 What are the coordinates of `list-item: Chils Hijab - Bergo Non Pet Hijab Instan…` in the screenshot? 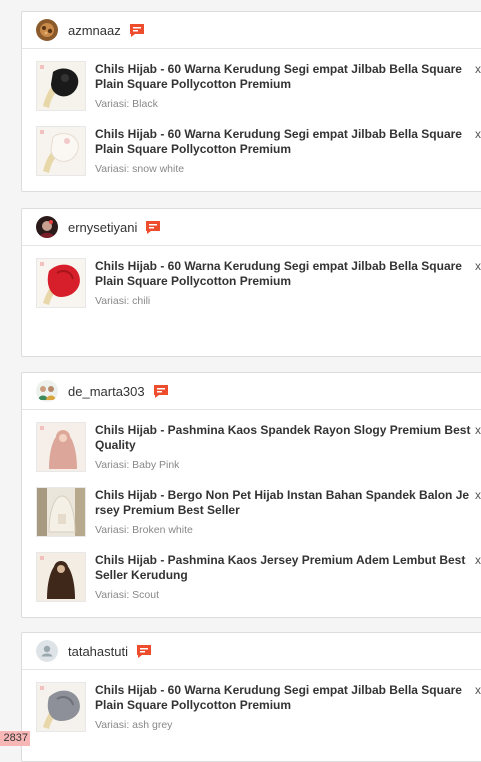 It's located at (251, 519).